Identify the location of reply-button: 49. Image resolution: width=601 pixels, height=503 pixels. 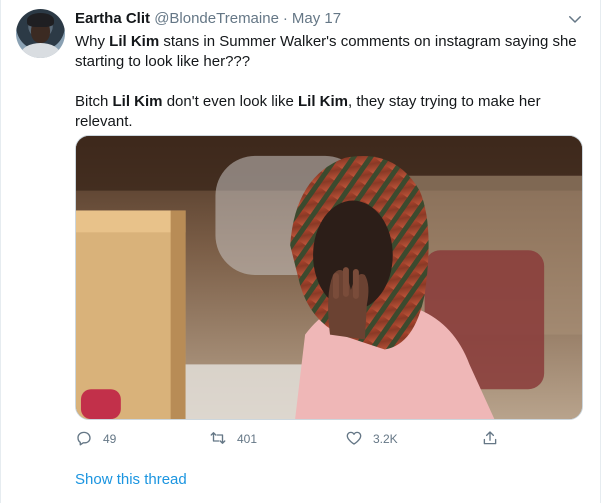
(95, 439).